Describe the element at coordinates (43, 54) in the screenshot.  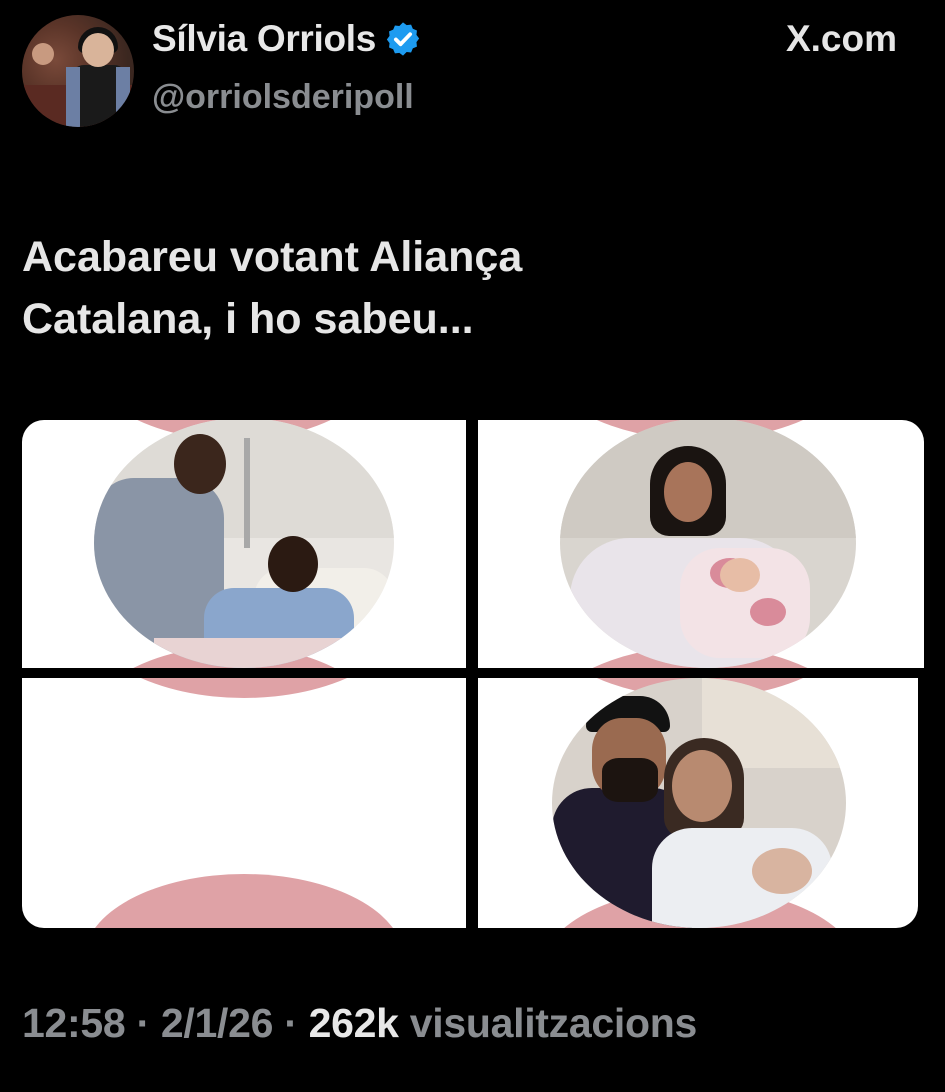
I see `avatar-background-figure` at that location.